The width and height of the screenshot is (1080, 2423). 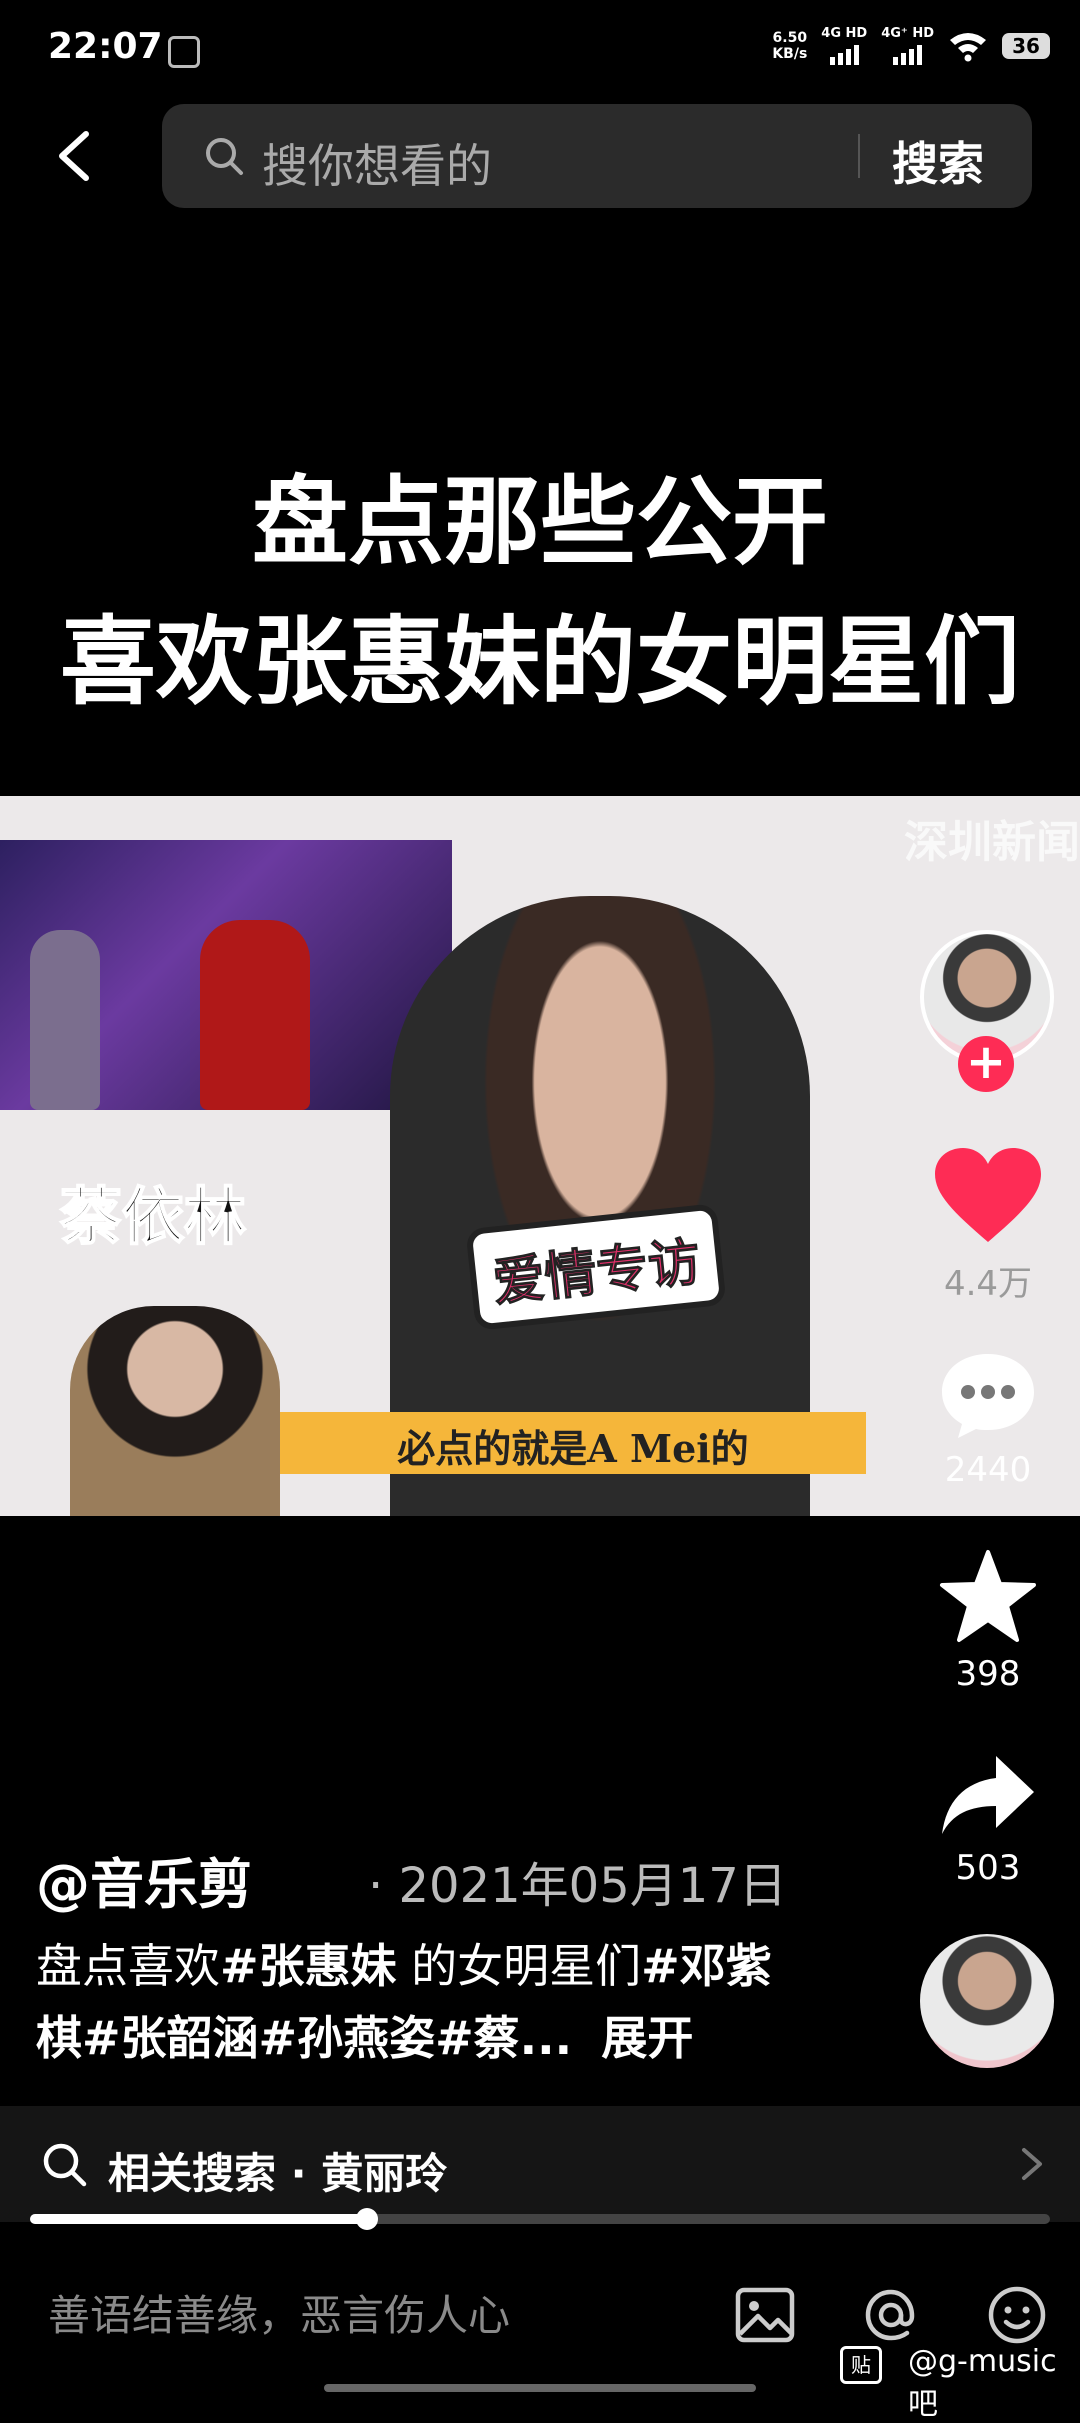 What do you see at coordinates (144, 1879) in the screenshot?
I see `author-name: @音乐剪` at bounding box center [144, 1879].